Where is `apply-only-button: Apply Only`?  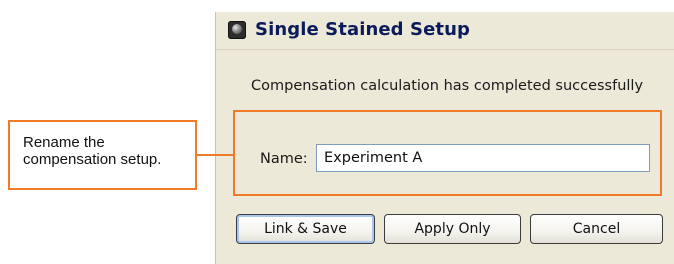 apply-only-button: Apply Only is located at coordinates (452, 229).